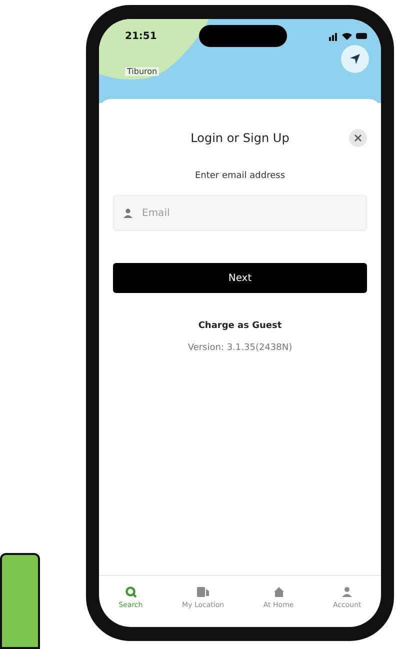 This screenshot has height=649, width=401. Describe the element at coordinates (240, 278) in the screenshot. I see `next-button: Next` at that location.